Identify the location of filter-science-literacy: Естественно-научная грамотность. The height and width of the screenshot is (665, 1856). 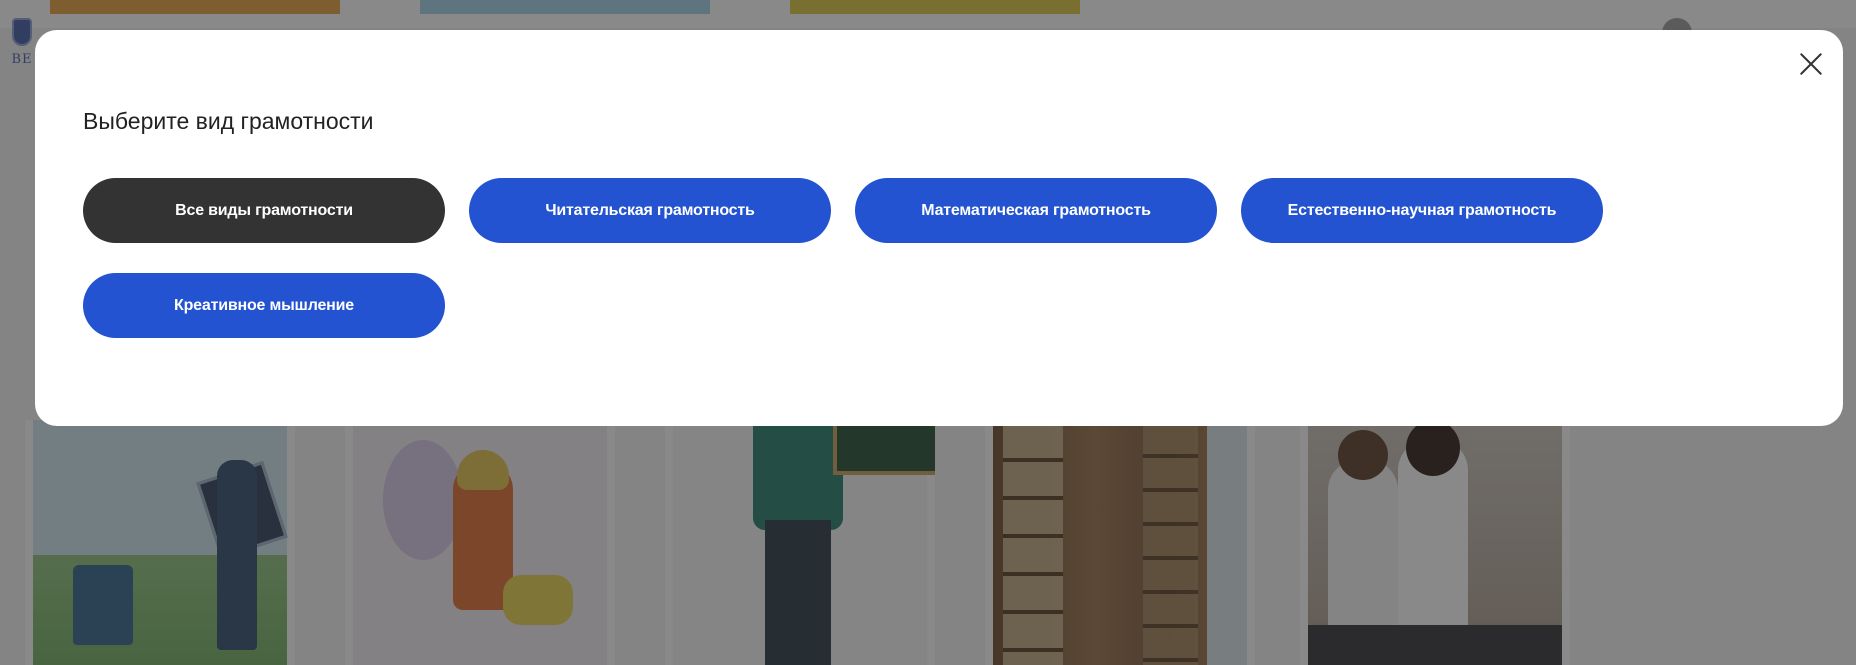
(1422, 210).